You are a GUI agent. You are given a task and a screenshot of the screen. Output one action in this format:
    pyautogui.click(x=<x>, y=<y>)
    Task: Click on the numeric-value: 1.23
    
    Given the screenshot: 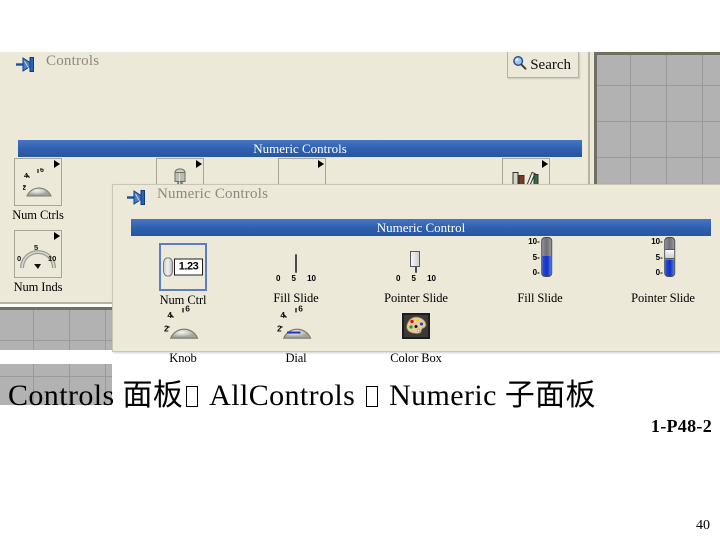 What is the action you would take?
    pyautogui.click(x=188, y=267)
    